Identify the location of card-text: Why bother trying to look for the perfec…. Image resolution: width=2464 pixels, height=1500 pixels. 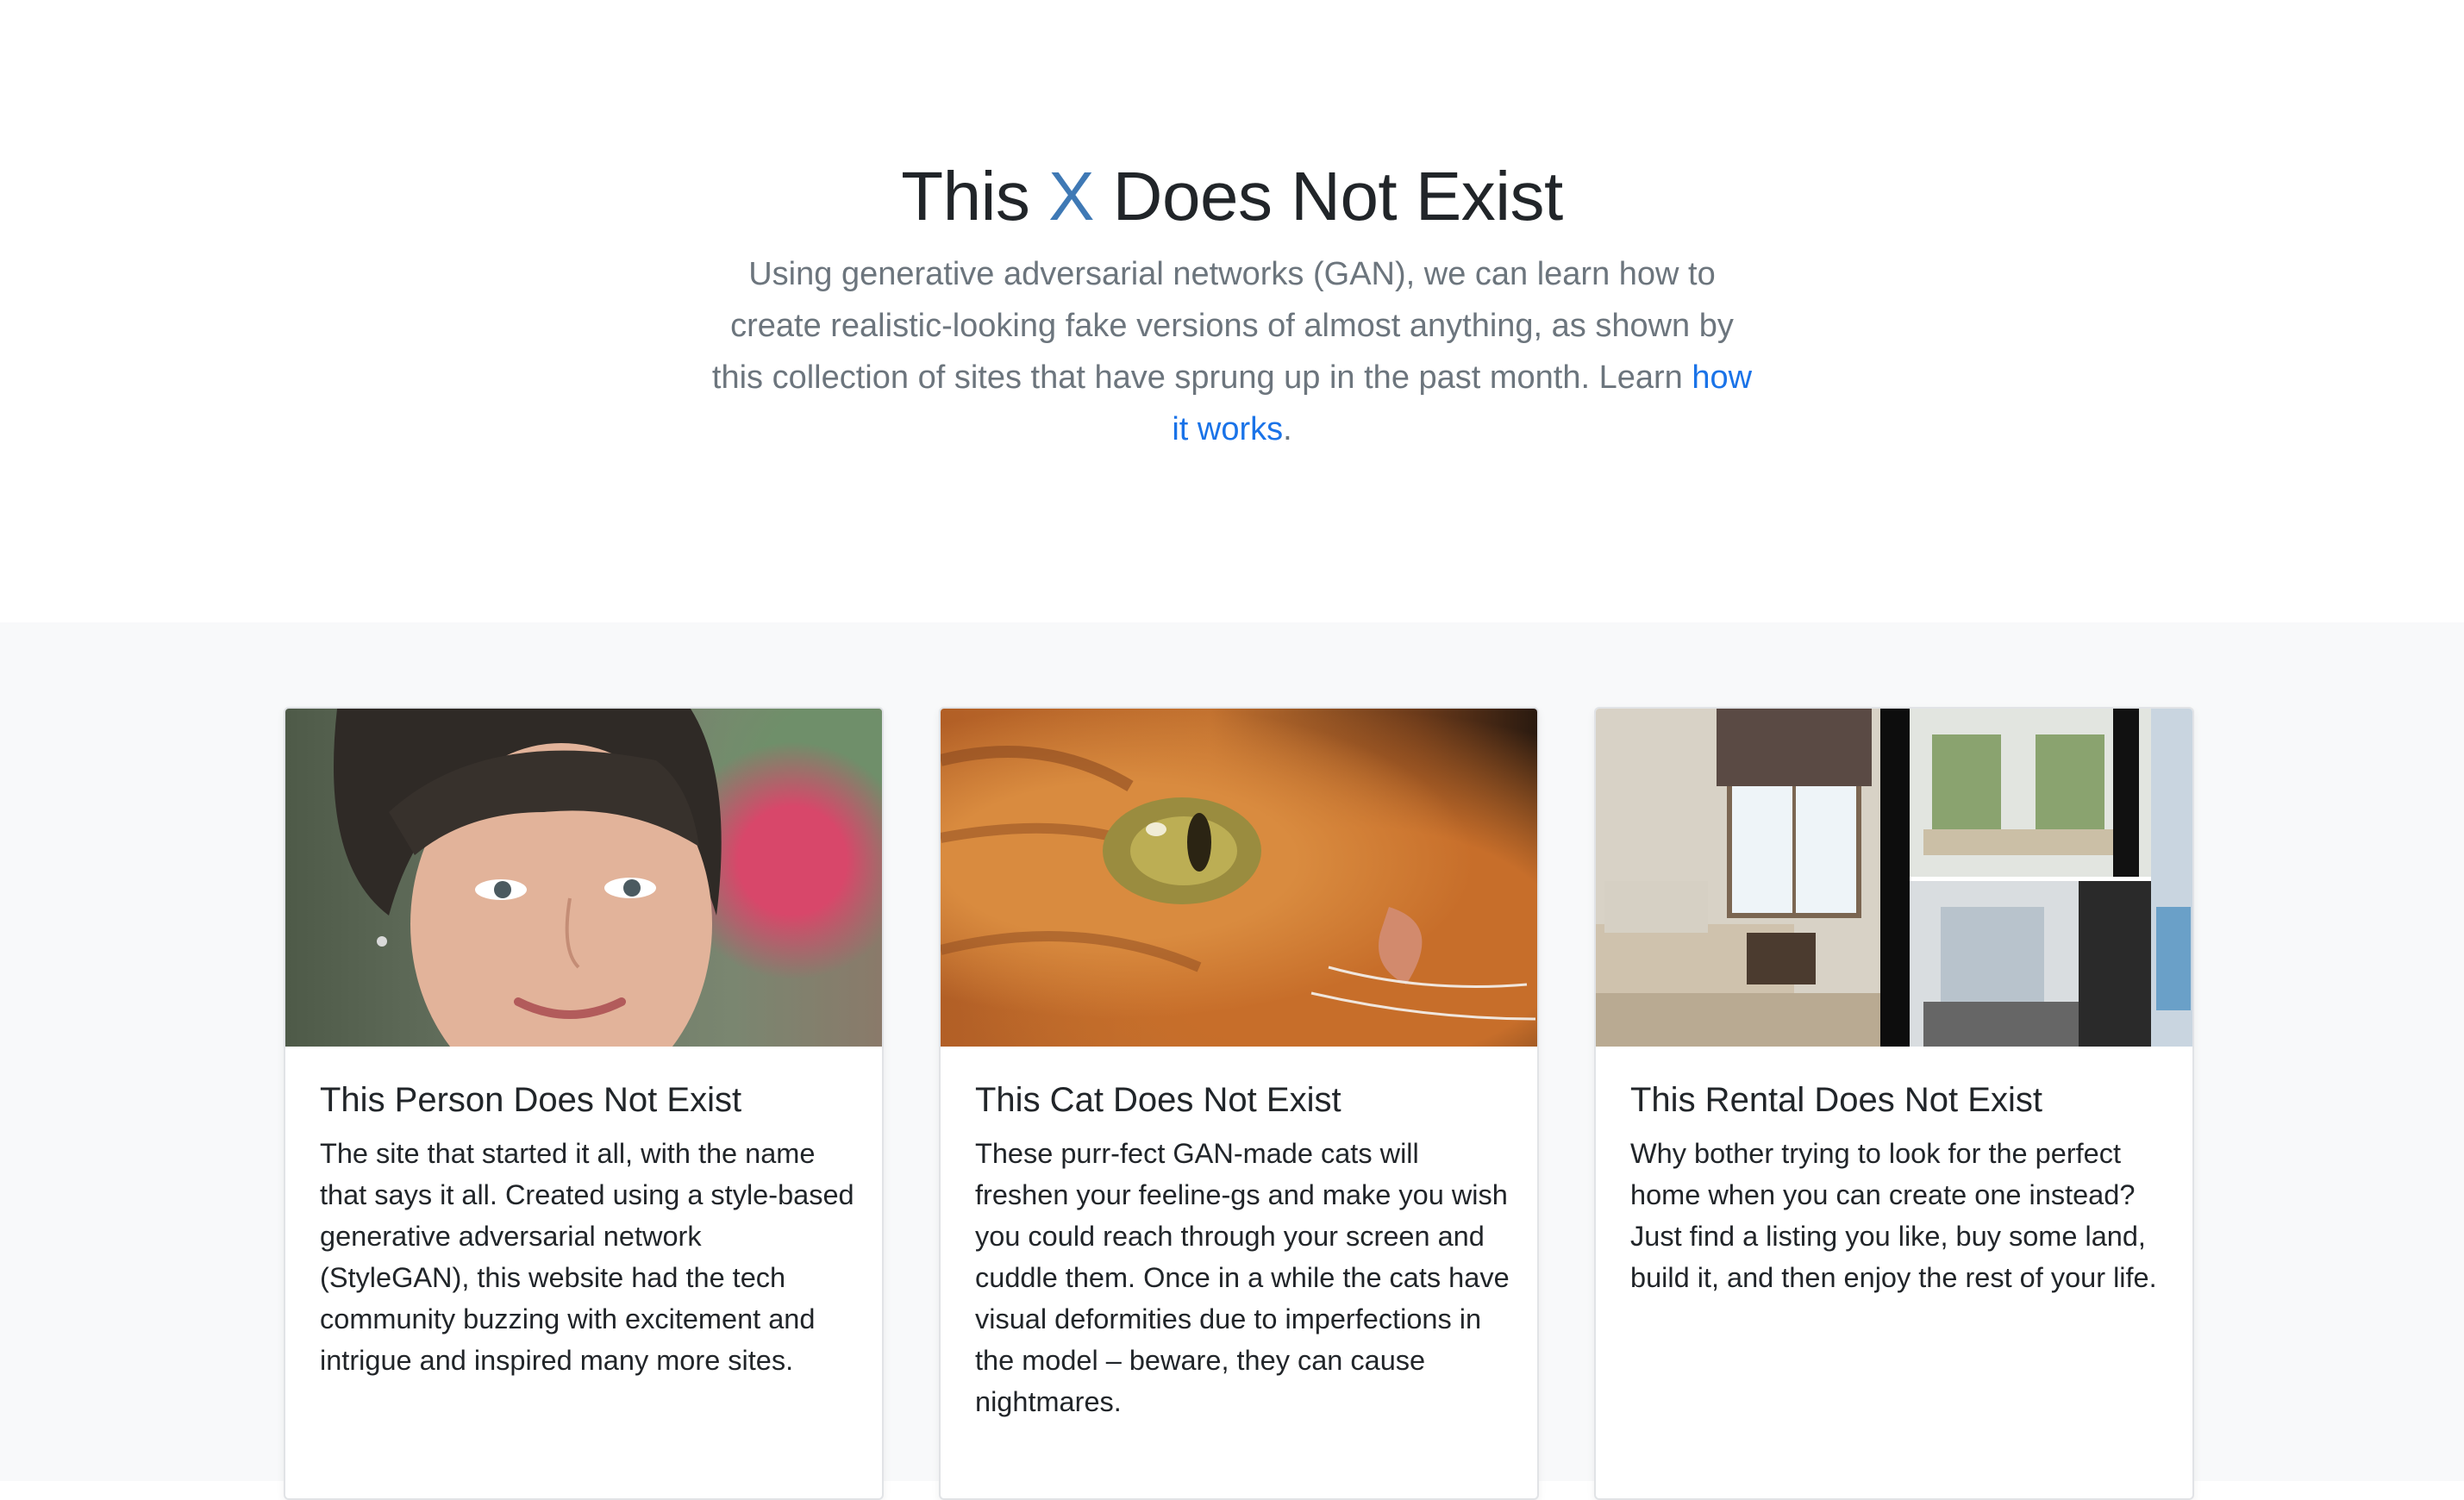
(1893, 1215).